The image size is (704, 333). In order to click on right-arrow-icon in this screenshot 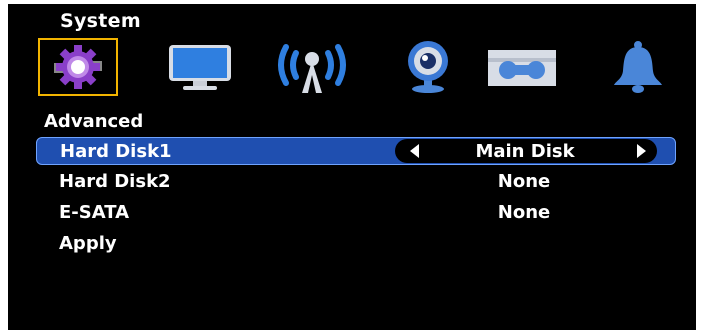, I will do `click(641, 151)`.